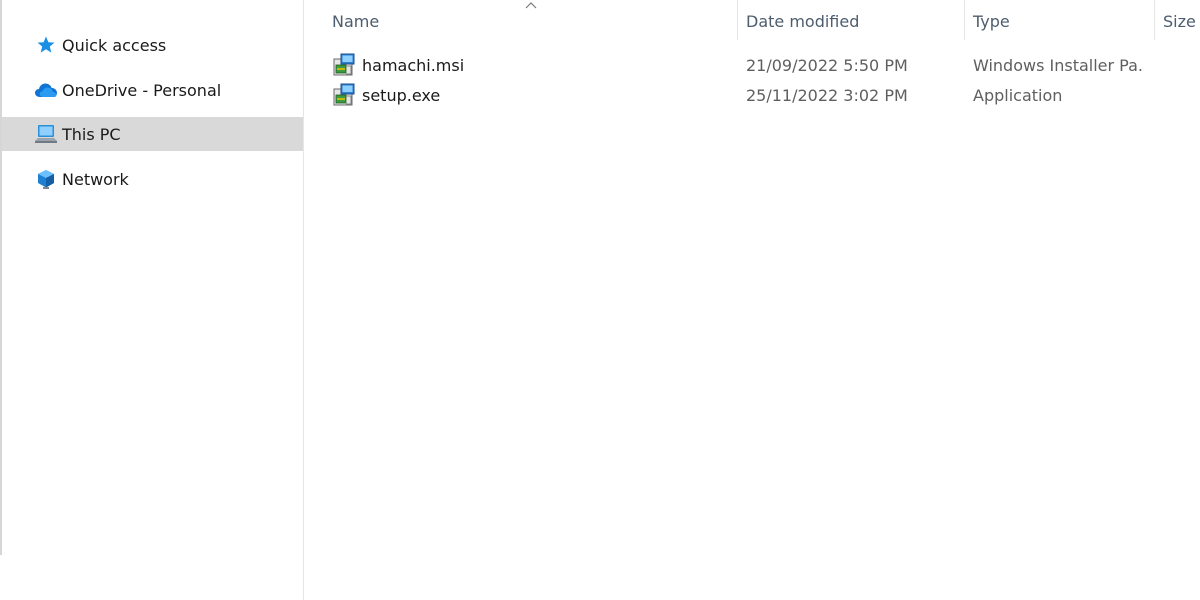  I want to click on sidebar-item-label: Quick access, so click(114, 45).